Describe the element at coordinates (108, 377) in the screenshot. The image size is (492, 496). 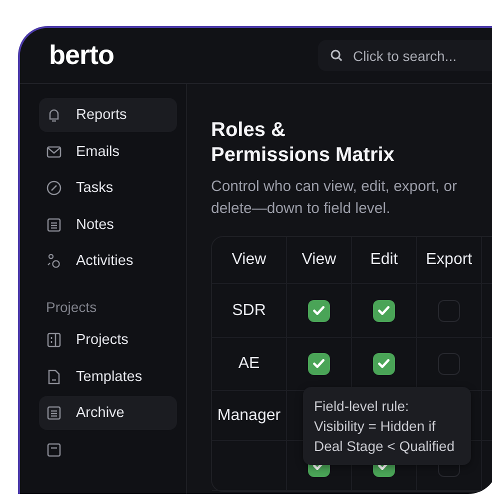
I see `sidebar-item: Templates` at that location.